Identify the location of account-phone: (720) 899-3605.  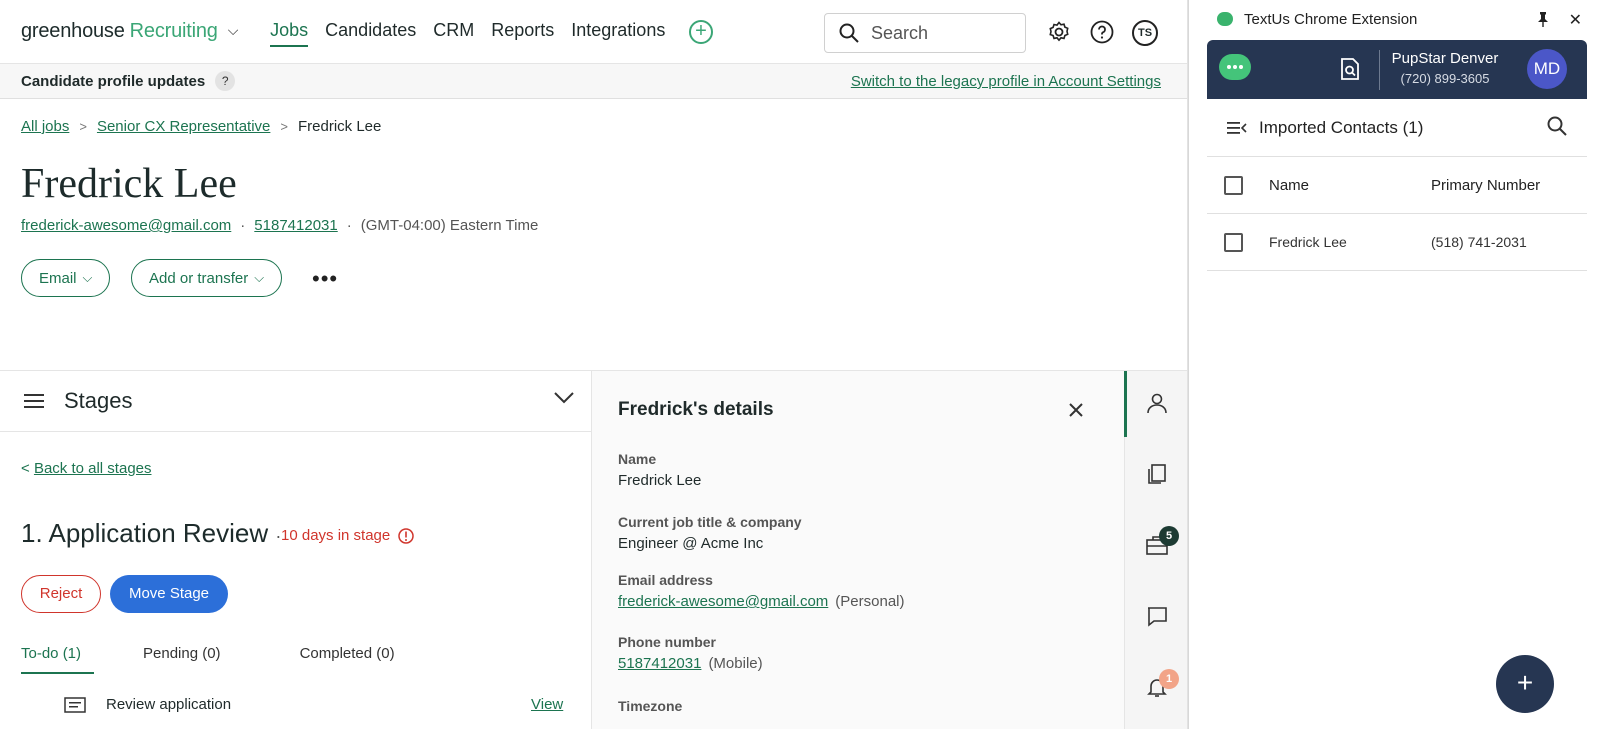
(1445, 78).